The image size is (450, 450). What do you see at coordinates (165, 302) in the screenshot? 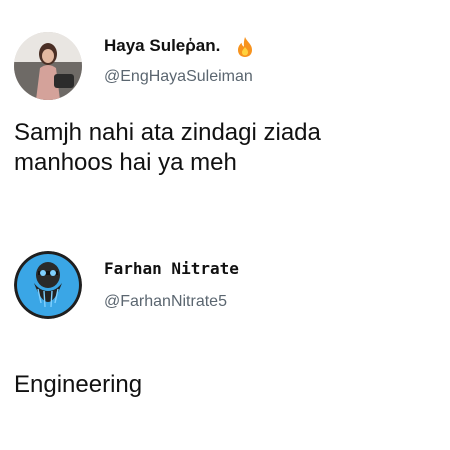
I see `author-handle: @FarhanNitrate5` at bounding box center [165, 302].